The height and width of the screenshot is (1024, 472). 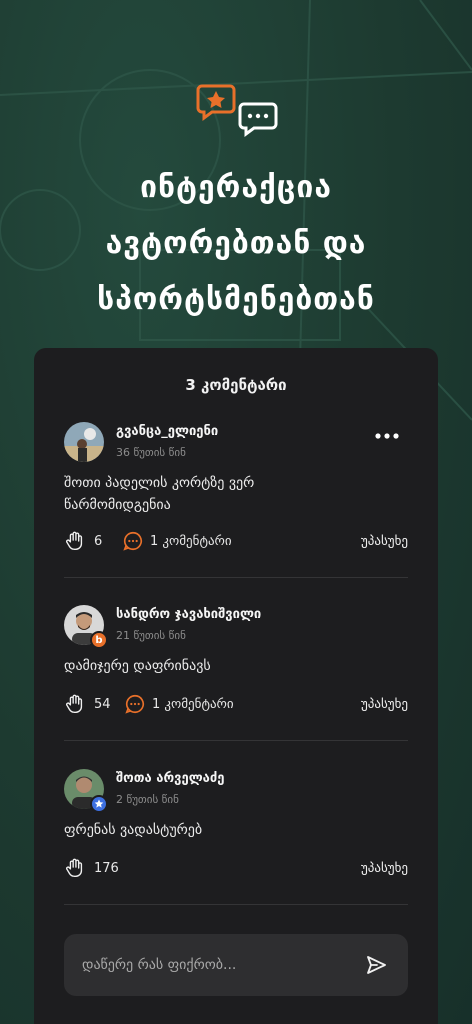 What do you see at coordinates (236, 542) in the screenshot?
I see `comment-actions: 6 1 კომენტარი უპასუხე` at bounding box center [236, 542].